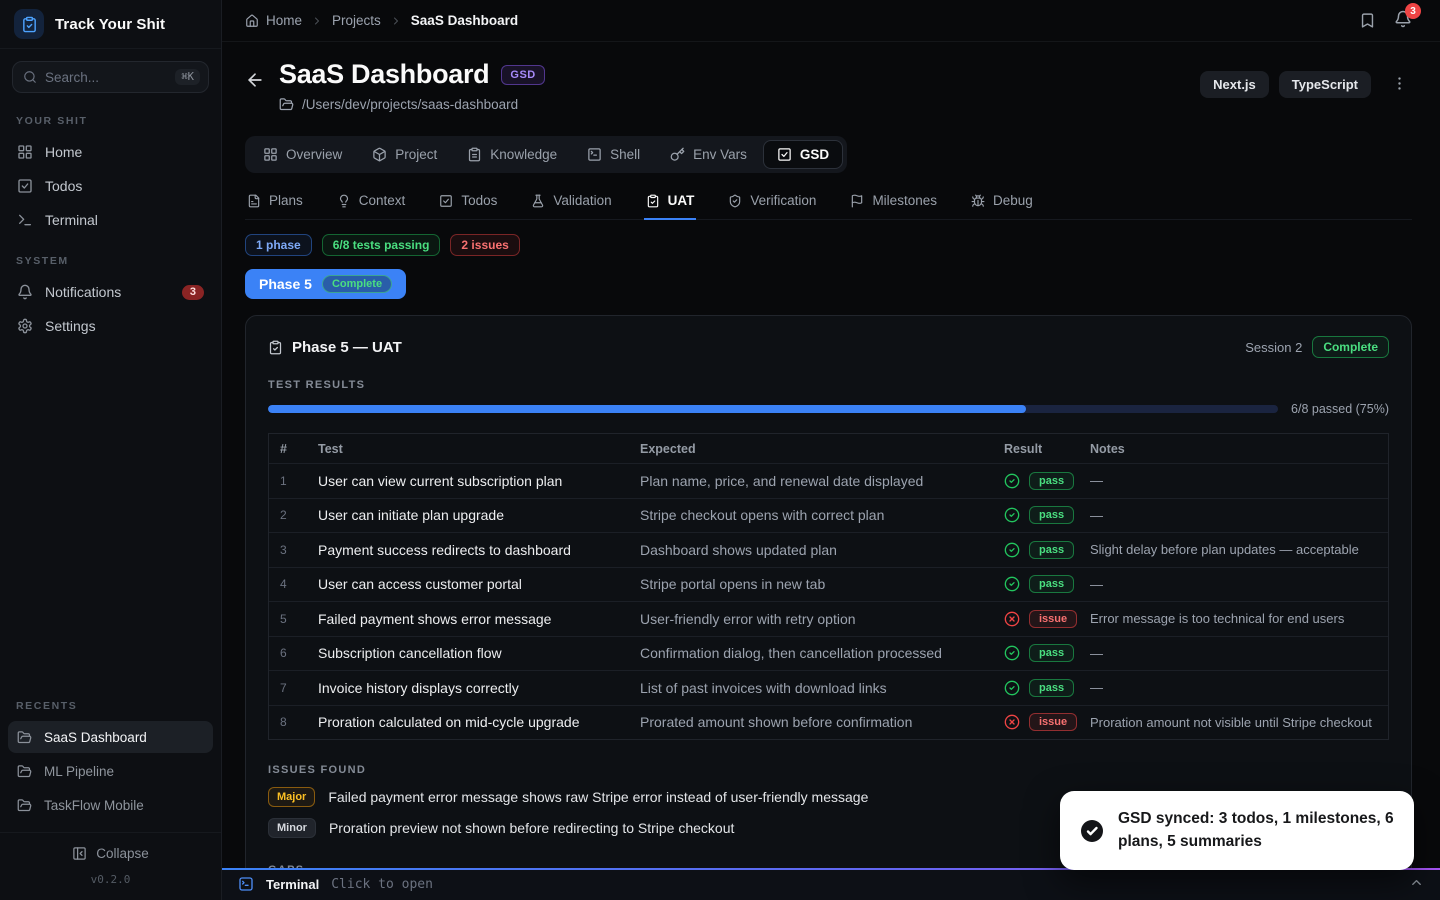 This screenshot has height=900, width=1440. Describe the element at coordinates (772, 205) in the screenshot. I see `subtab-verification: Verification` at that location.